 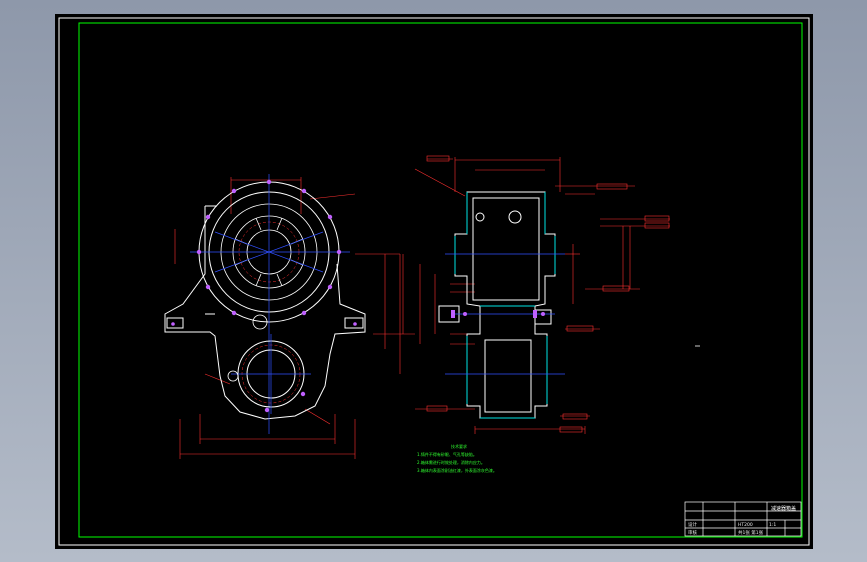 I want to click on front-view-dimensions, so click(x=294, y=318).